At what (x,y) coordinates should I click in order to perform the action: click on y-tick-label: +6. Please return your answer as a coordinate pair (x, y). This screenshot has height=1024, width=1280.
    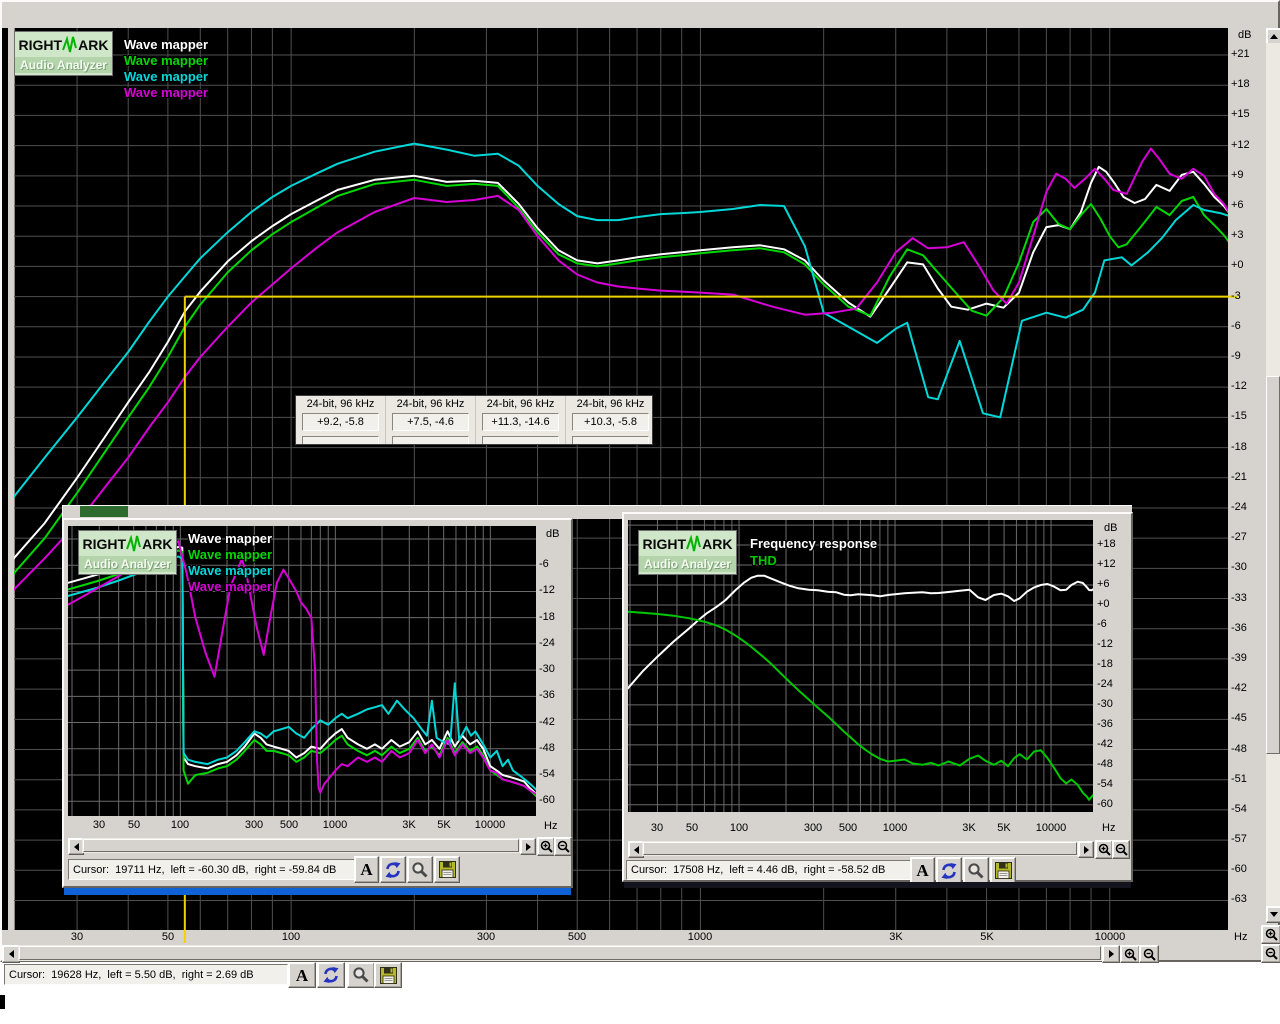
    Looking at the image, I should click on (1237, 205).